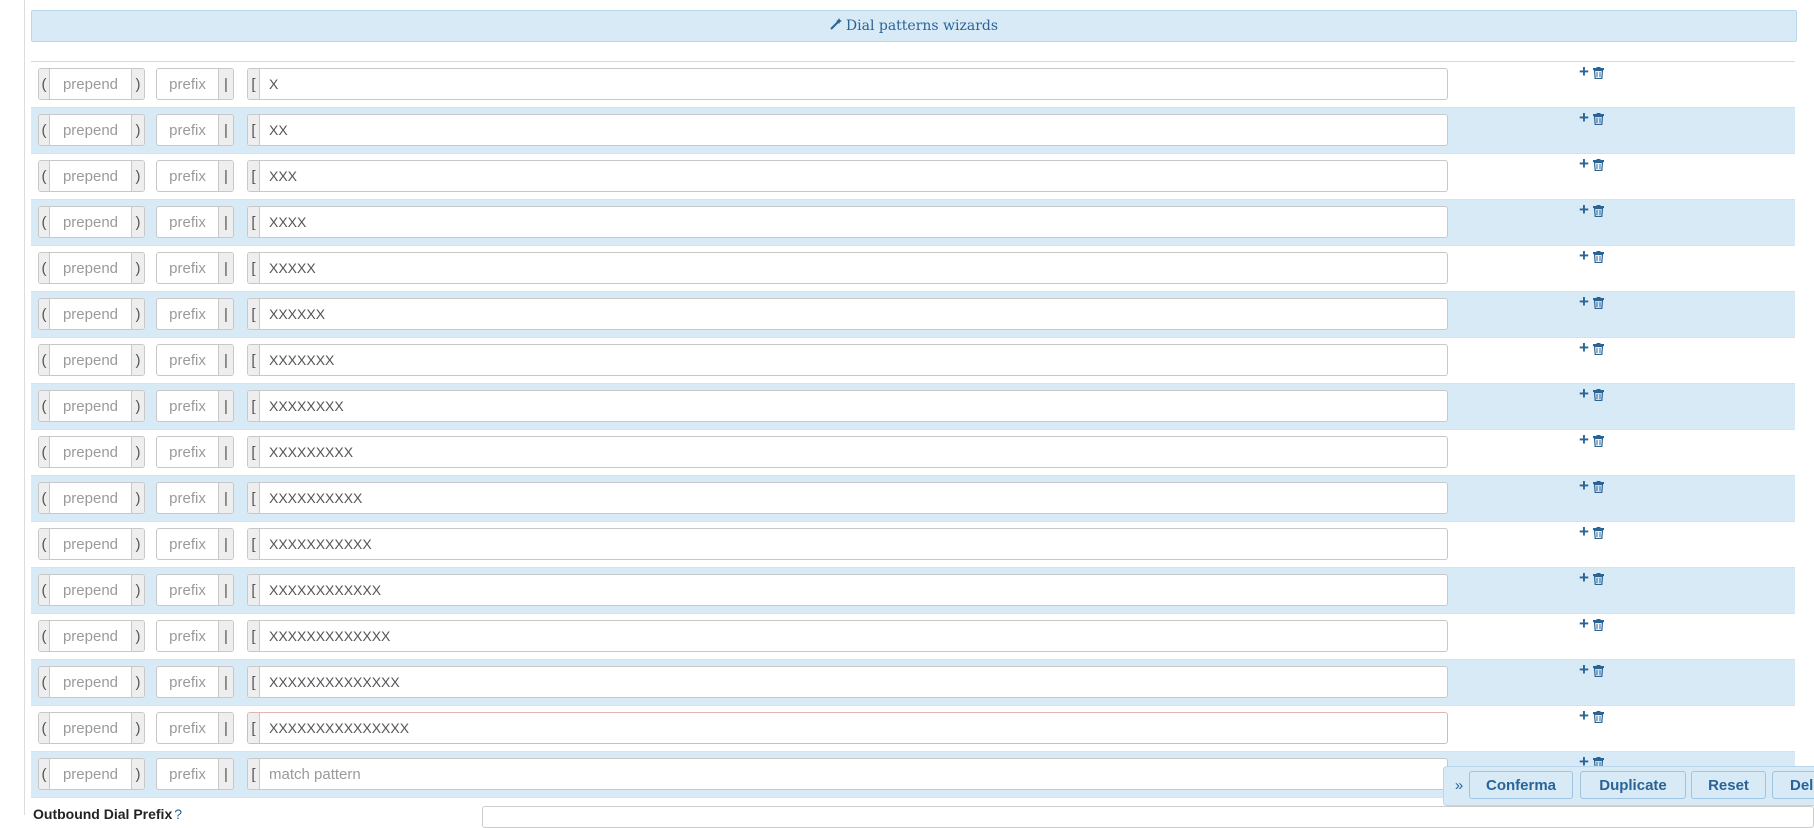 This screenshot has width=1814, height=828. Describe the element at coordinates (1728, 785) in the screenshot. I see `reset-button: Reset` at that location.